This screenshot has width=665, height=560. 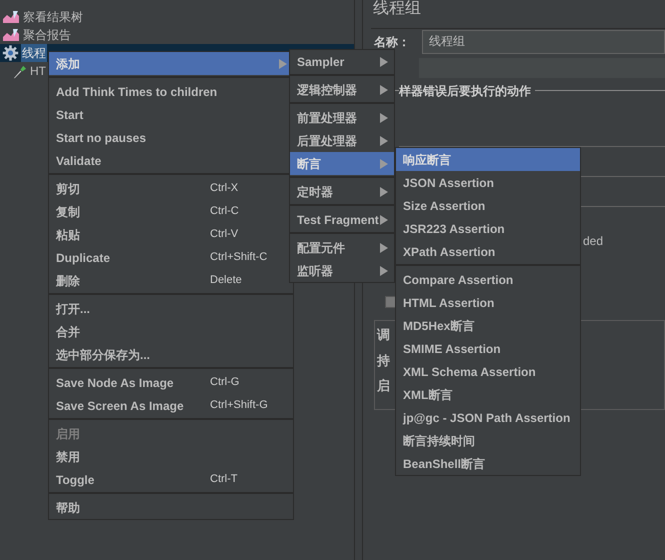 I want to click on menu-item: Start, so click(x=171, y=114).